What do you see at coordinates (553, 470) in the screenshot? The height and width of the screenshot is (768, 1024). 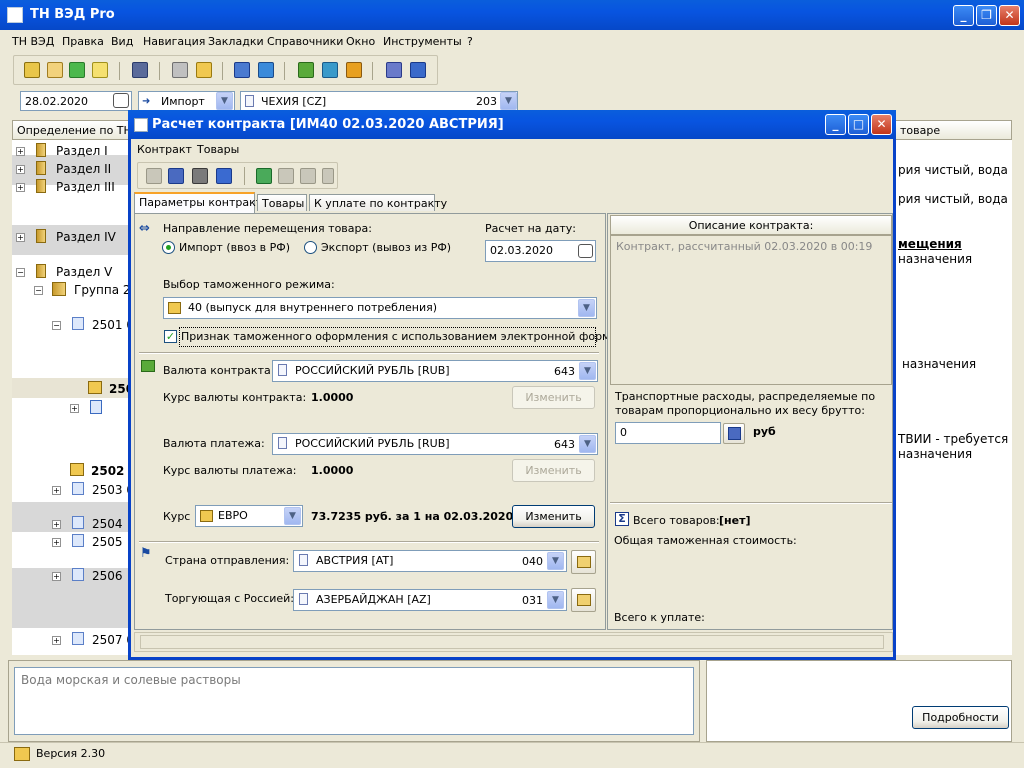 I see `change-payment-rate-button: Изменить` at bounding box center [553, 470].